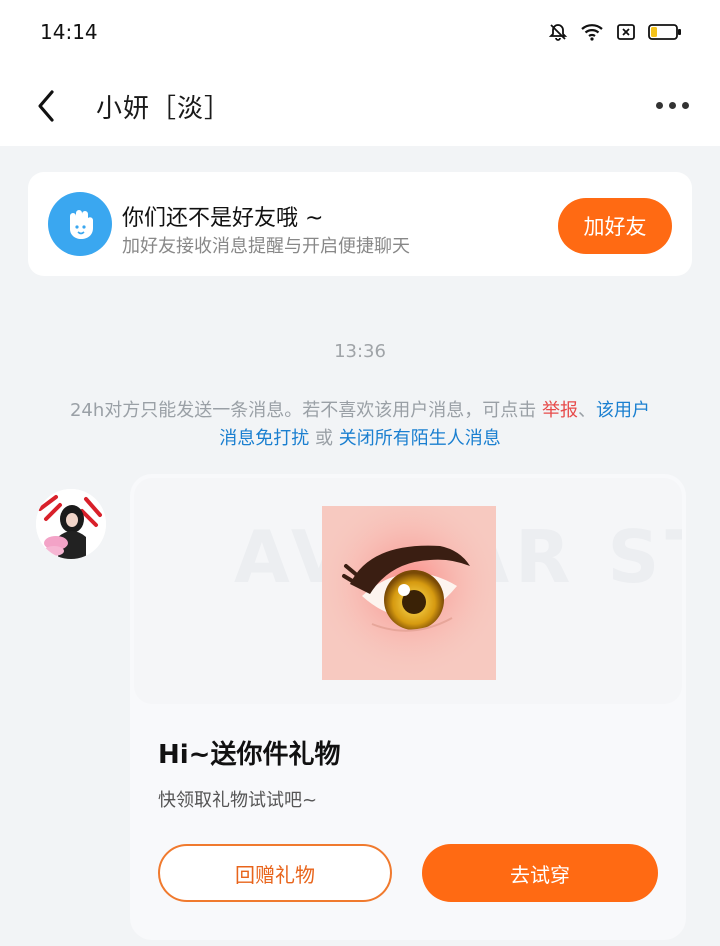 The height and width of the screenshot is (946, 720). I want to click on more-dots-icon, so click(659, 105).